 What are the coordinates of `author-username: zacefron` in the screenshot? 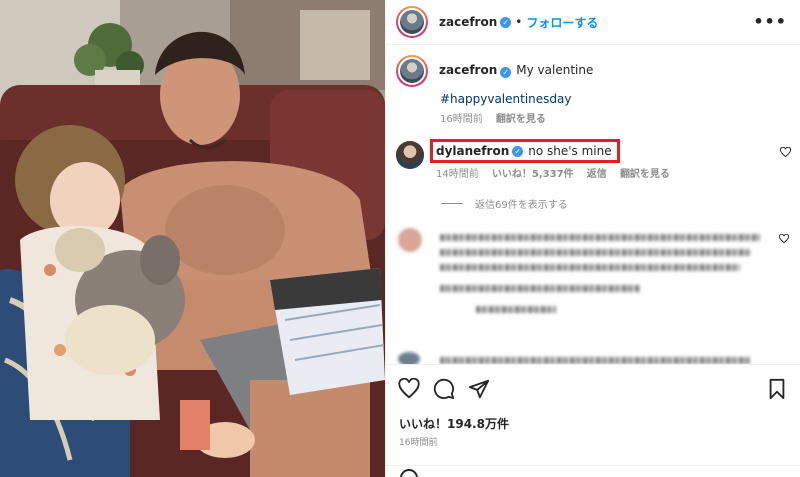 It's located at (468, 22).